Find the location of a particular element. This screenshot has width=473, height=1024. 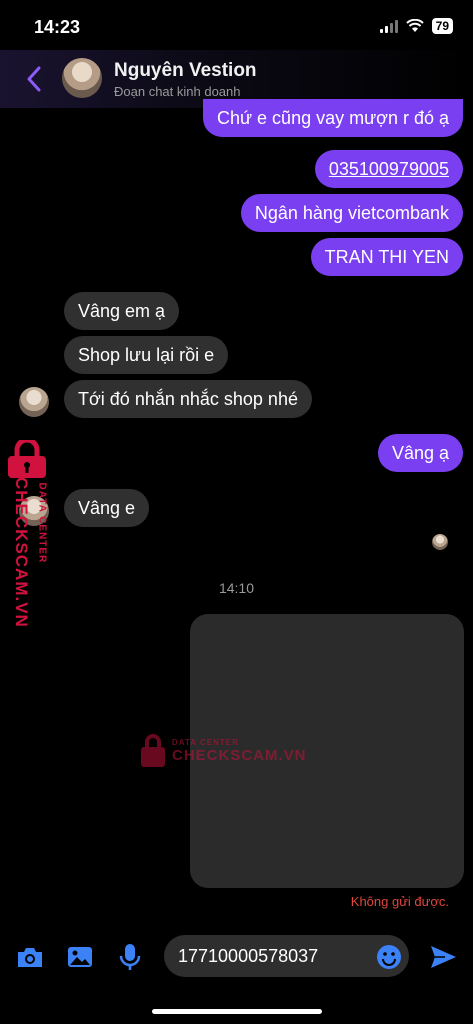

back-icon is located at coordinates (34, 79).